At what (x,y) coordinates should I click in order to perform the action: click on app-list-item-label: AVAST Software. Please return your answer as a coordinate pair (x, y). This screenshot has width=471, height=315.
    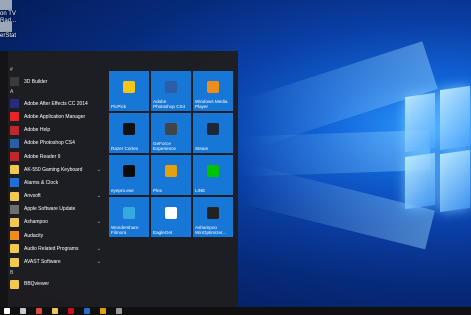
    Looking at the image, I should click on (42, 262).